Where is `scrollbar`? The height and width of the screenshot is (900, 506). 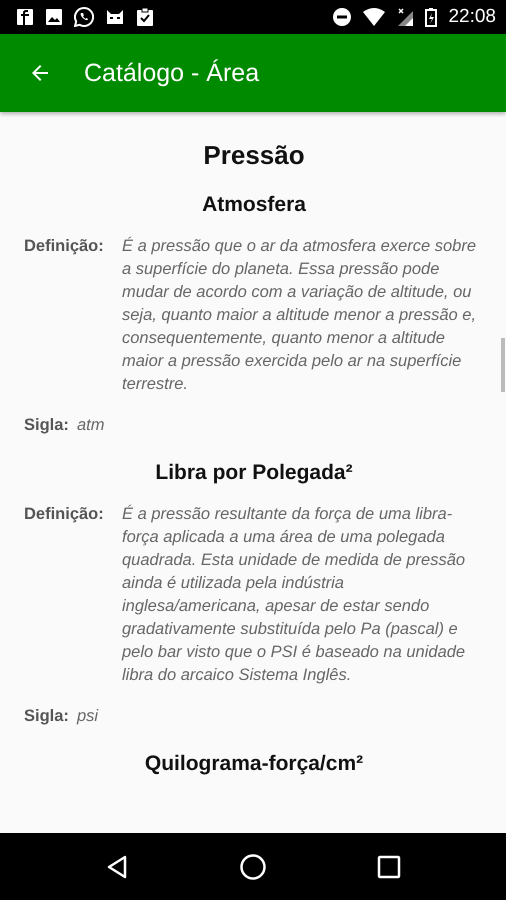 scrollbar is located at coordinates (503, 365).